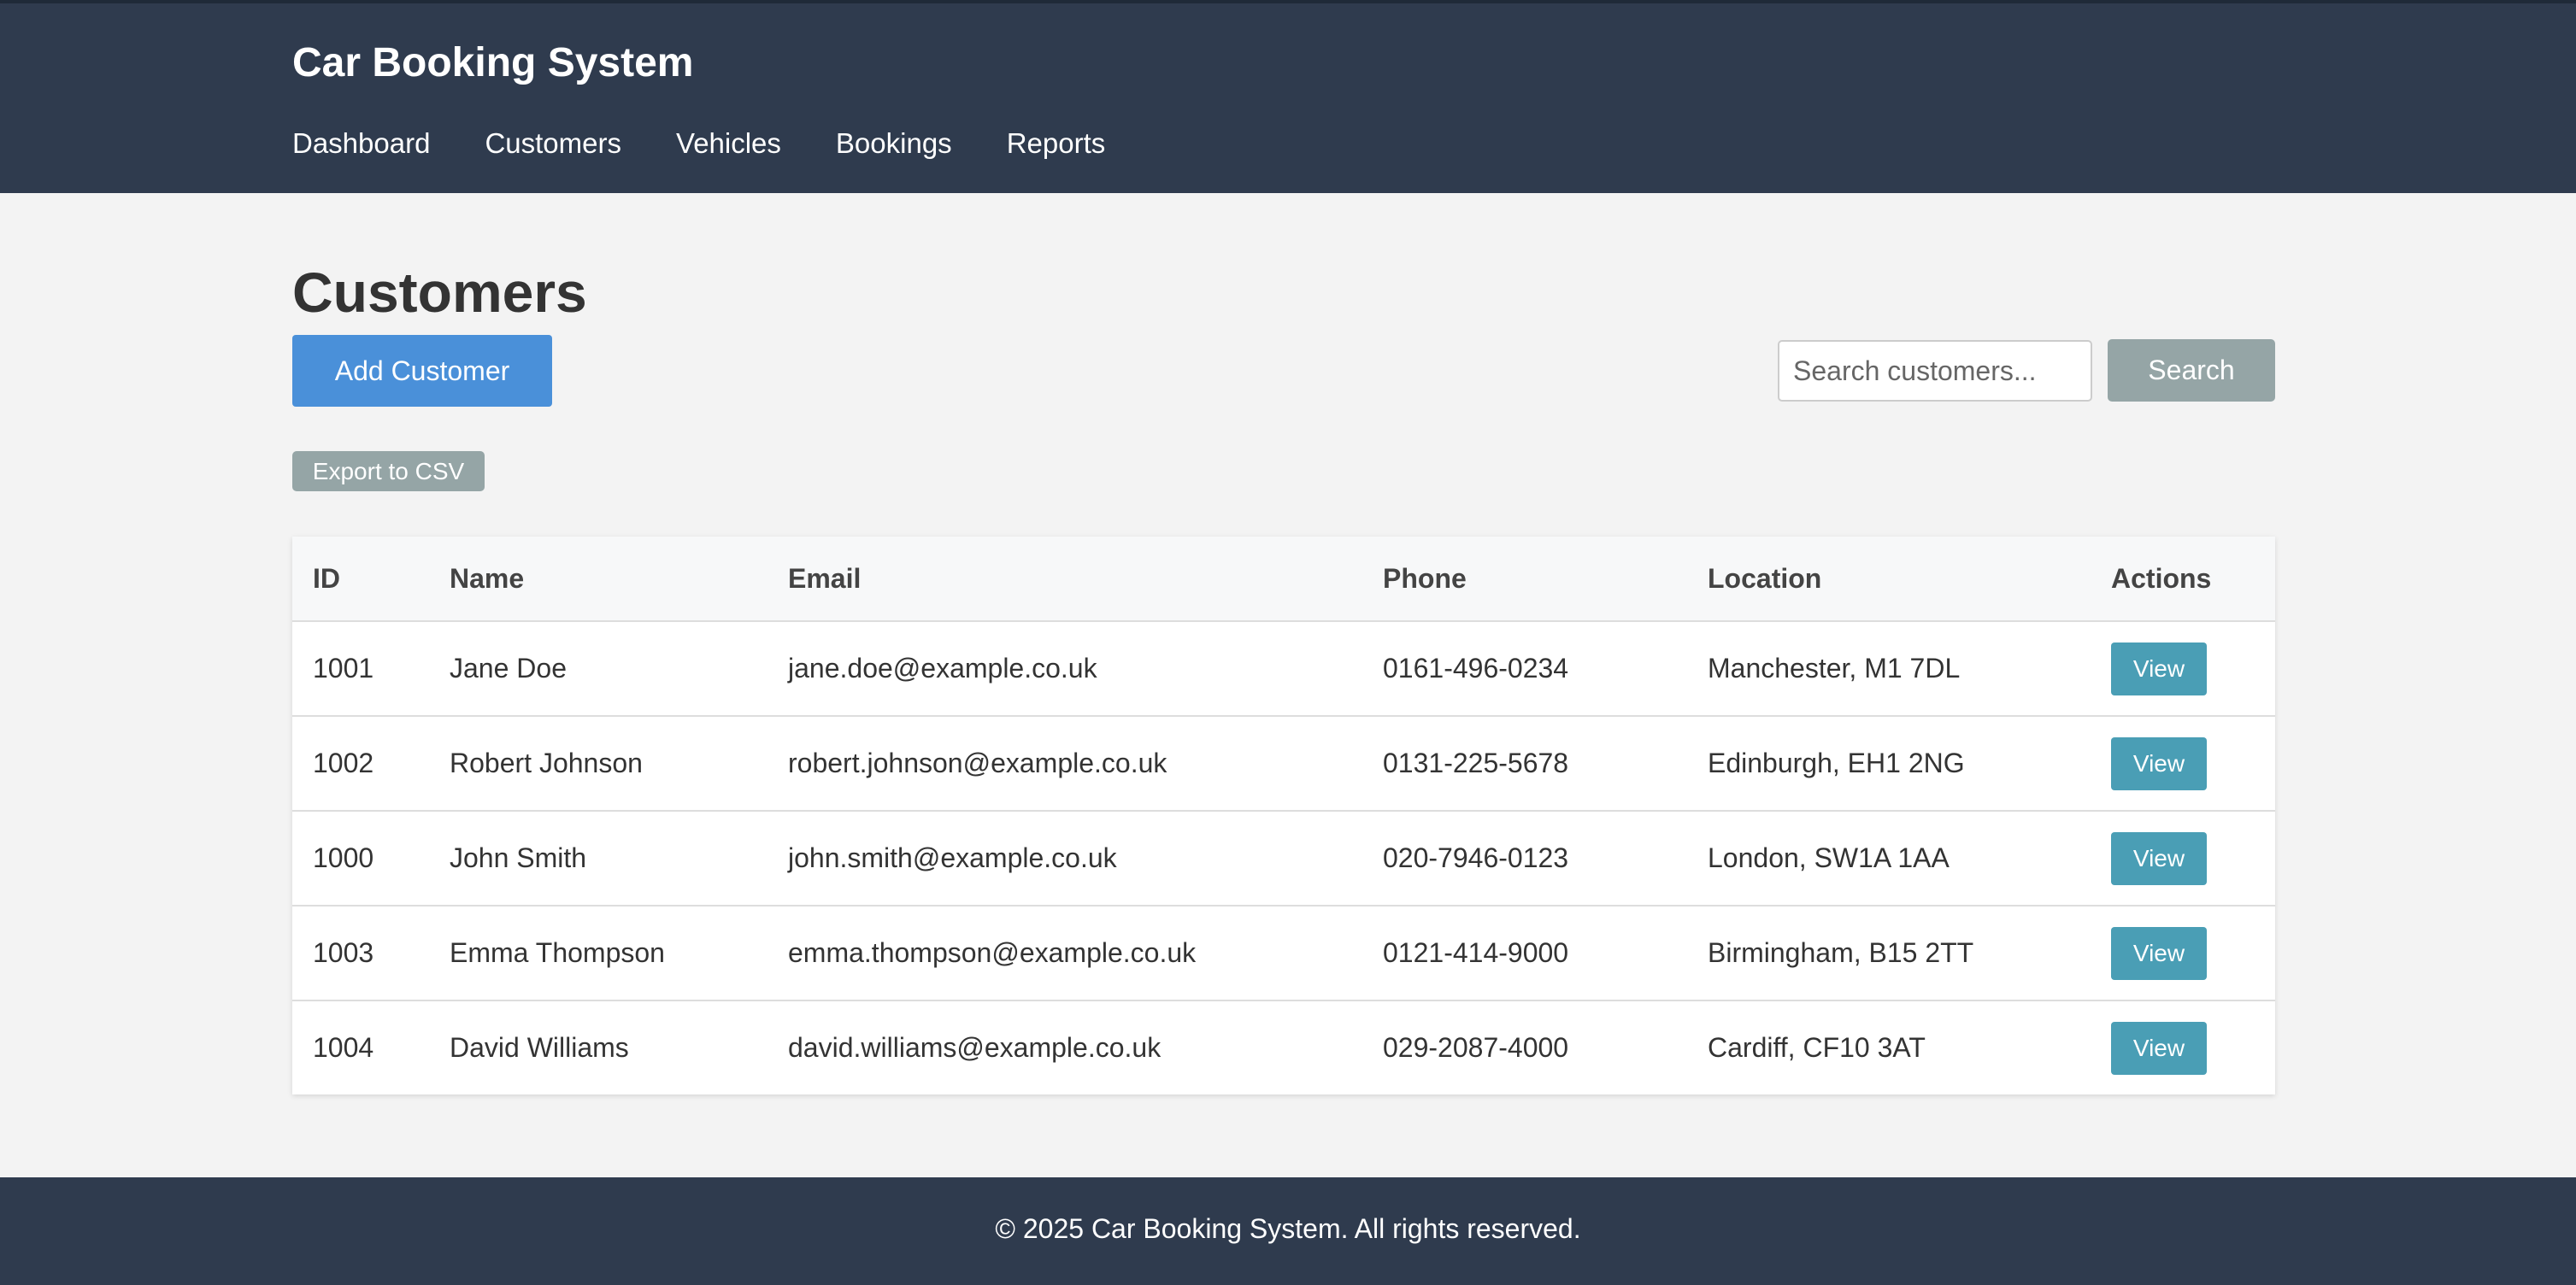 This screenshot has width=2576, height=1285. Describe the element at coordinates (1524, 859) in the screenshot. I see `cell-phone: 020-7946-0123` at that location.